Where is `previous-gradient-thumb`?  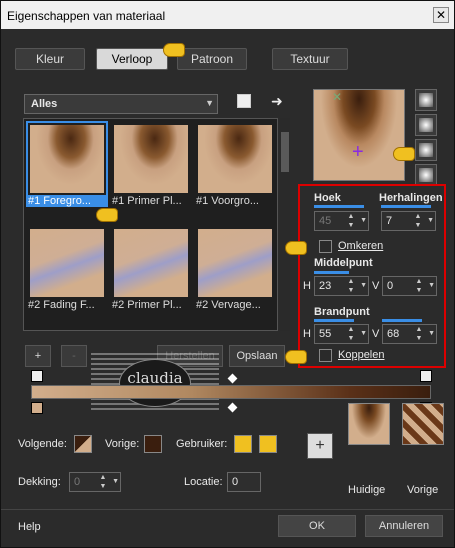 previous-gradient-thumb is located at coordinates (423, 424).